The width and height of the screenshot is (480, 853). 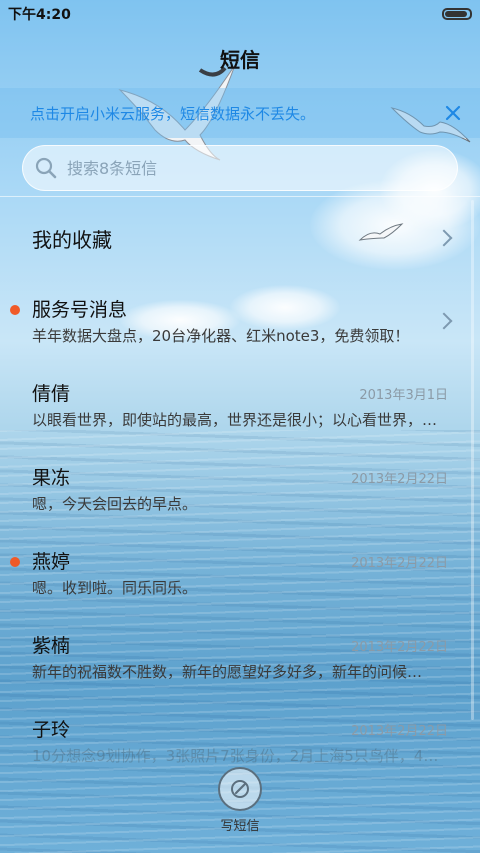 What do you see at coordinates (240, 573) in the screenshot?
I see `list-item: 燕婷 2013年2月22日 嗯。收到啦。同乐同乐。` at bounding box center [240, 573].